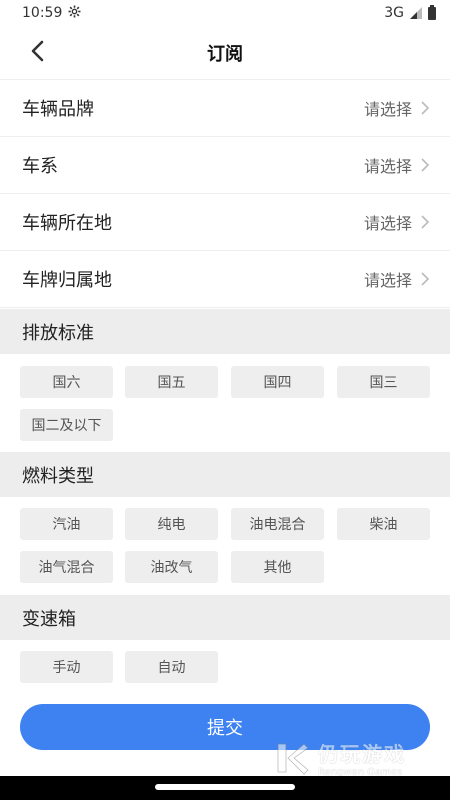  I want to click on filter-label: 车辆品牌, so click(58, 109).